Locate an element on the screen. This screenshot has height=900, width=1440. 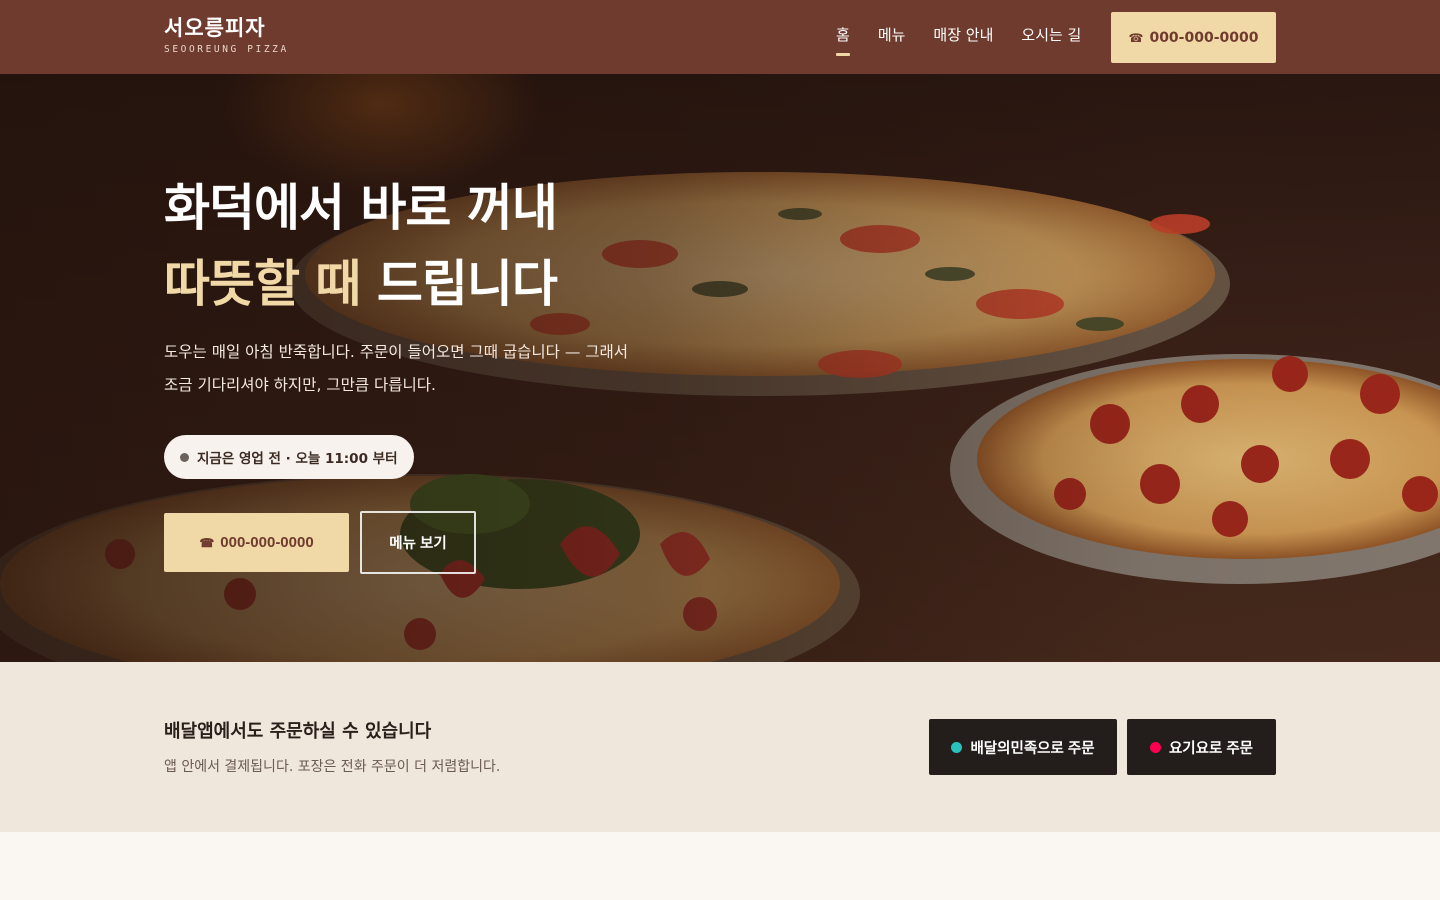
nav-item-directions: 오시는 길 is located at coordinates (1051, 40).